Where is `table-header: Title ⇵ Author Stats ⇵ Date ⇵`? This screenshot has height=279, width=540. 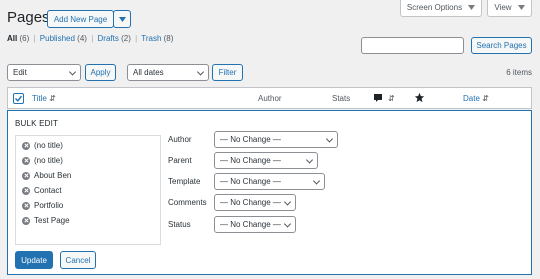 table-header: Title ⇵ Author Stats ⇵ Date ⇵ is located at coordinates (269, 98).